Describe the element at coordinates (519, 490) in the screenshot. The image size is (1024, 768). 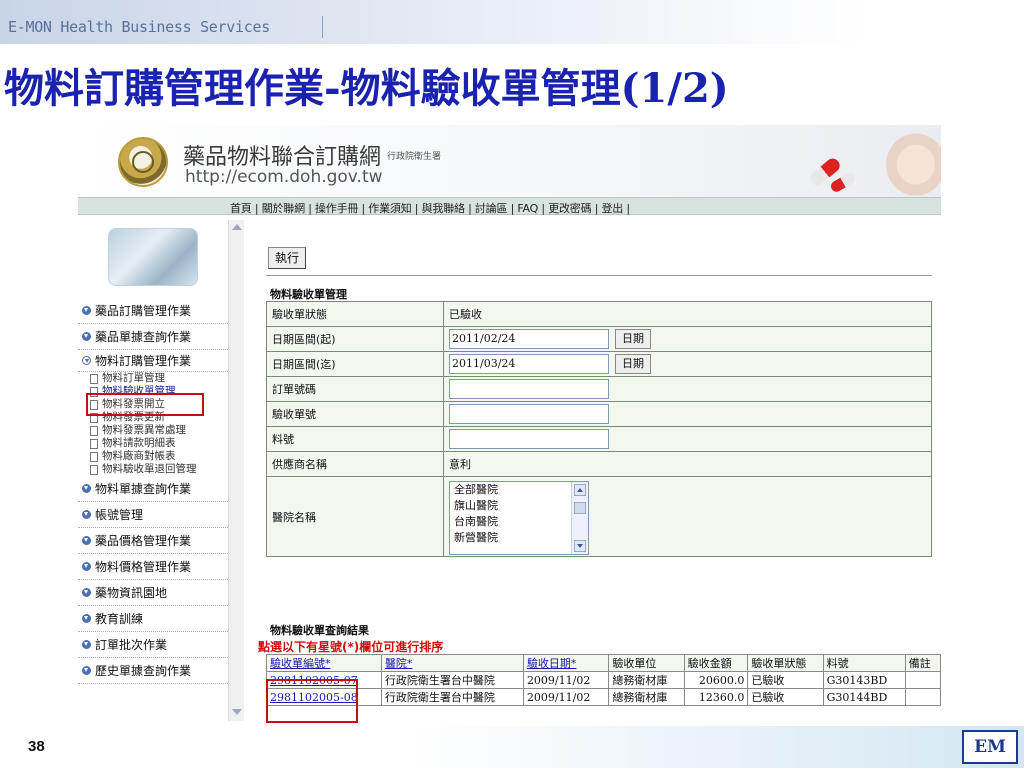
I see `hospital-option: 全部醫院` at that location.